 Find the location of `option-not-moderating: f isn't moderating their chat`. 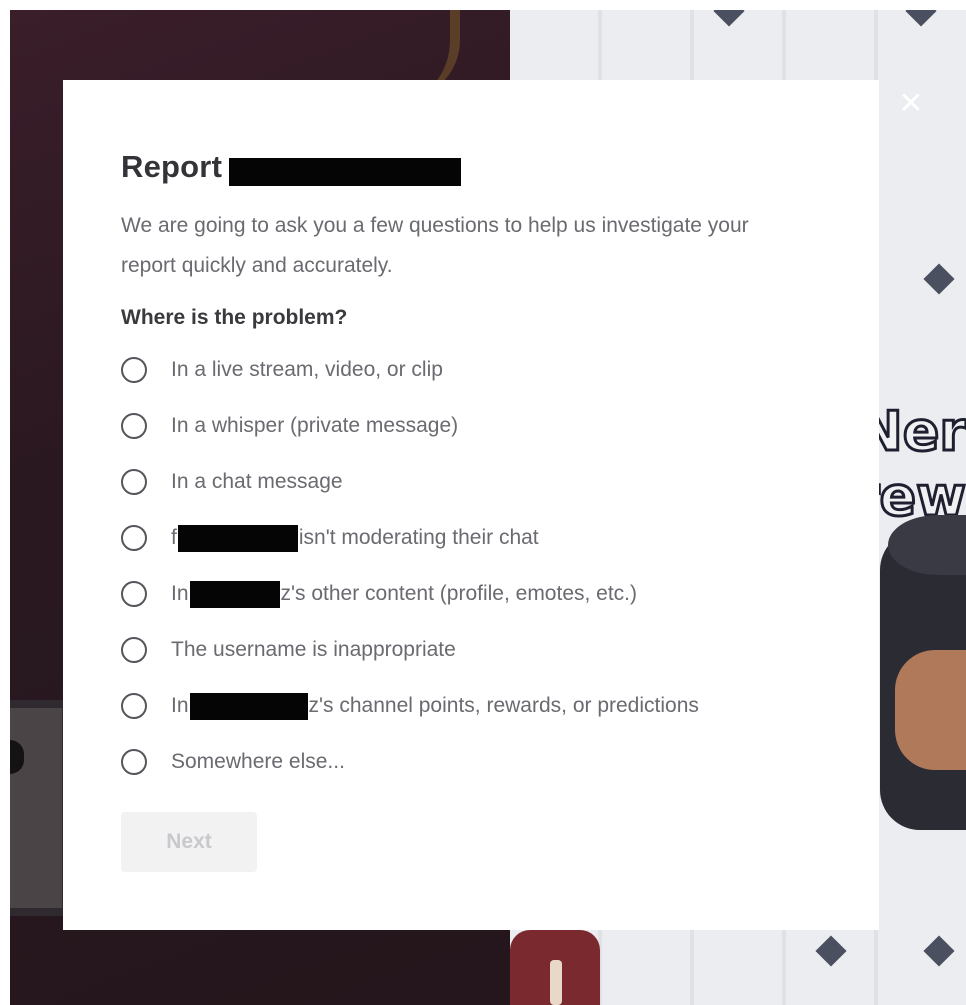

option-not-moderating: f isn't moderating their chat is located at coordinates (471, 538).